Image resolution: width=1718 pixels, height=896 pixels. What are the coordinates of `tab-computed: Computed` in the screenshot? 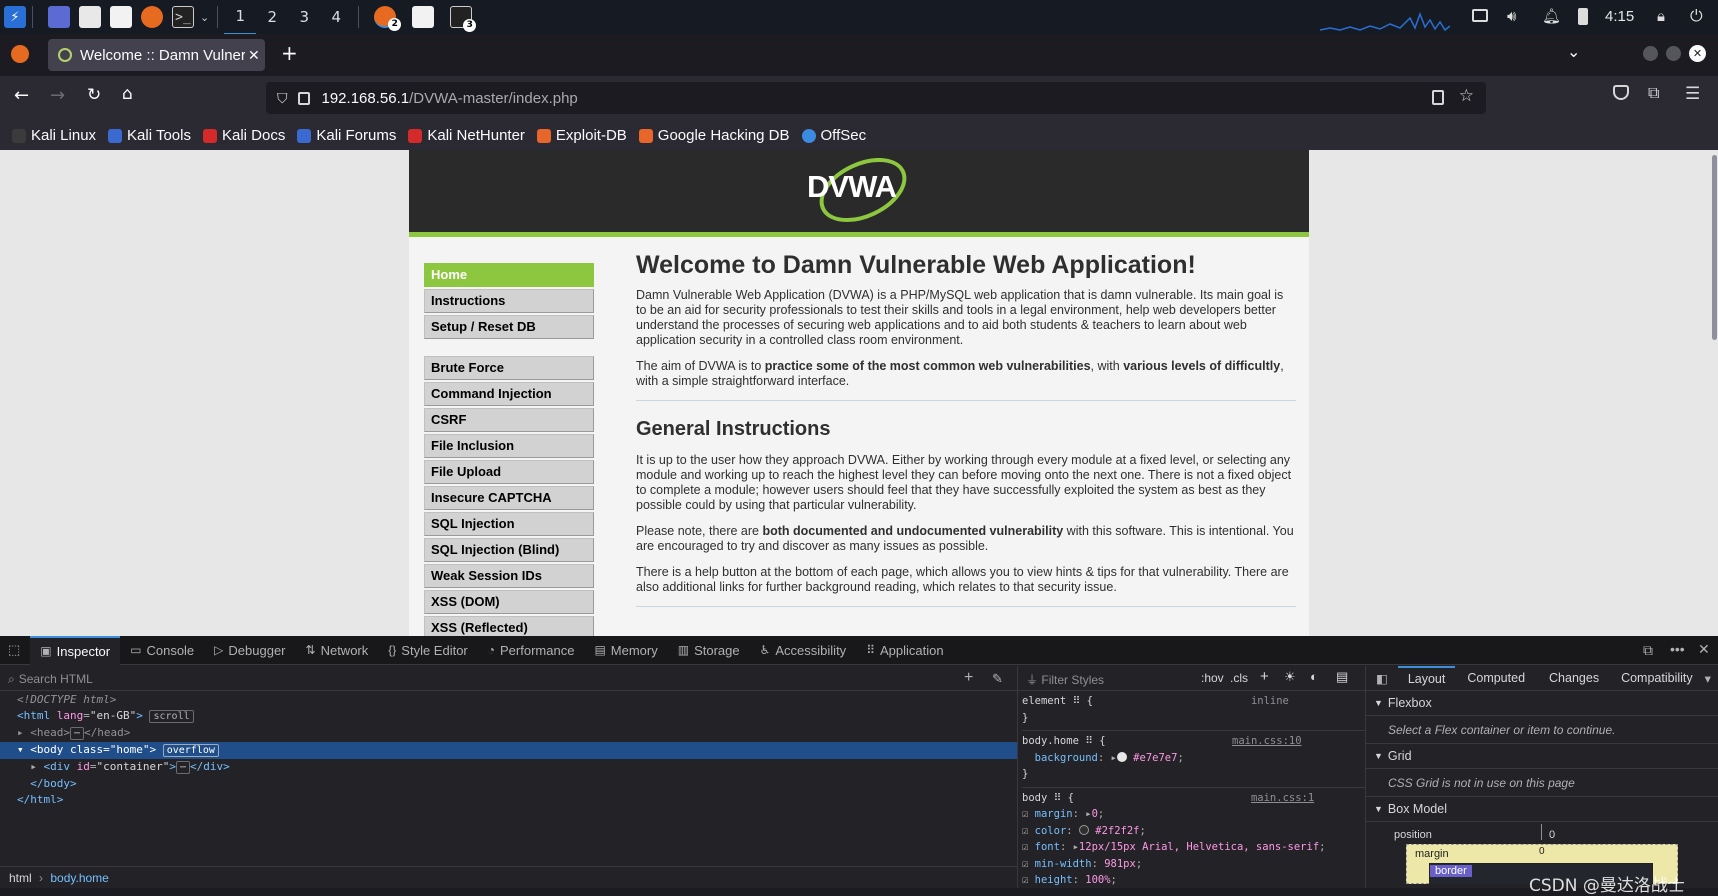 It's located at (1496, 678).